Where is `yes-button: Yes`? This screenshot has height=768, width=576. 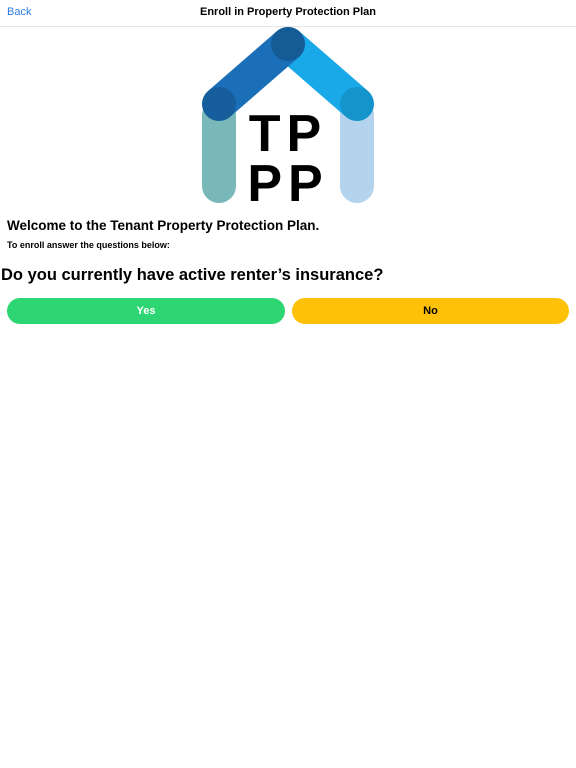 yes-button: Yes is located at coordinates (146, 311).